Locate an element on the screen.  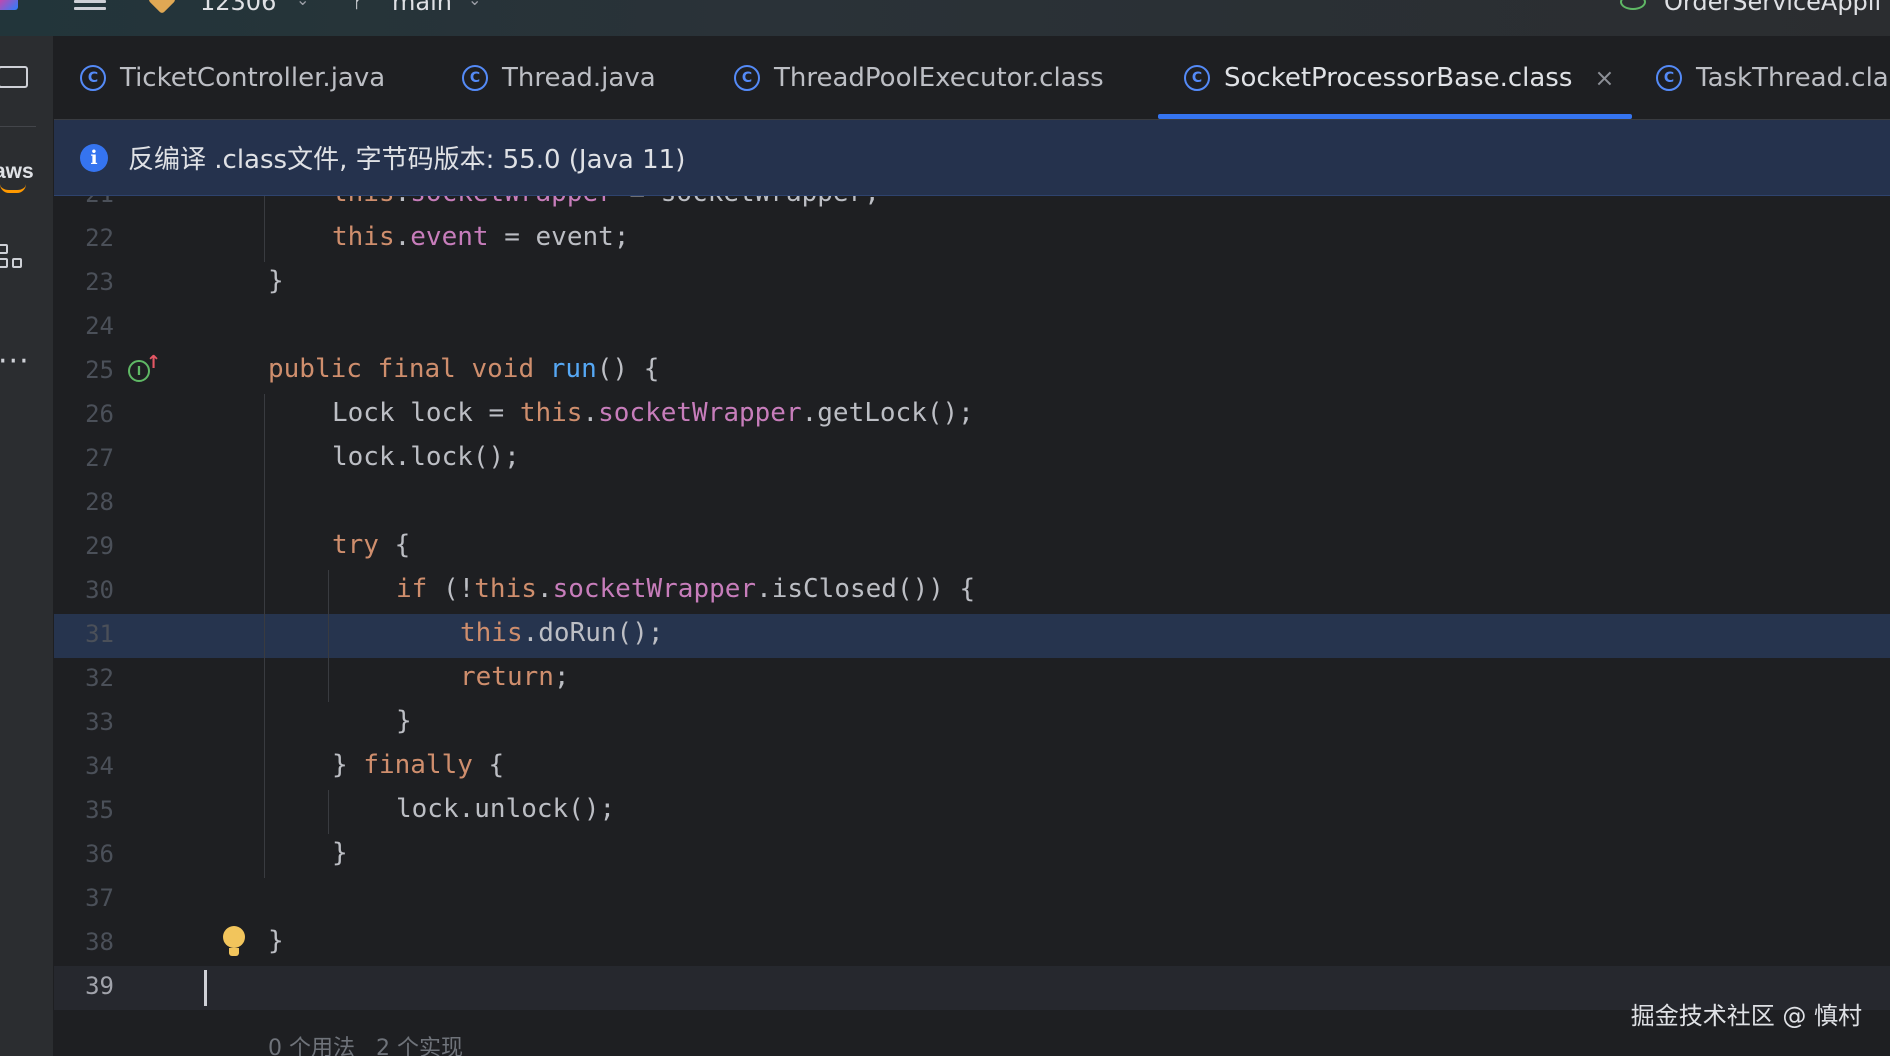
line-number: 28 is located at coordinates (84, 502).